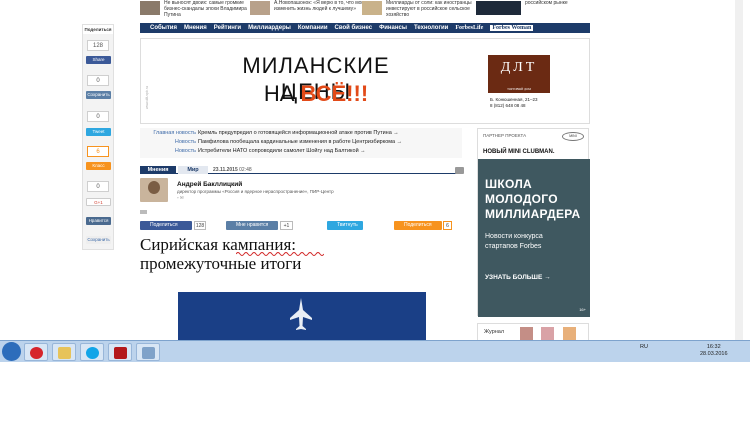 The width and height of the screenshot is (750, 422). Describe the element at coordinates (533, 199) in the screenshot. I see `promo-title: ШКОЛА МОЛОДОГО МИЛЛИАРДЕРА` at that location.